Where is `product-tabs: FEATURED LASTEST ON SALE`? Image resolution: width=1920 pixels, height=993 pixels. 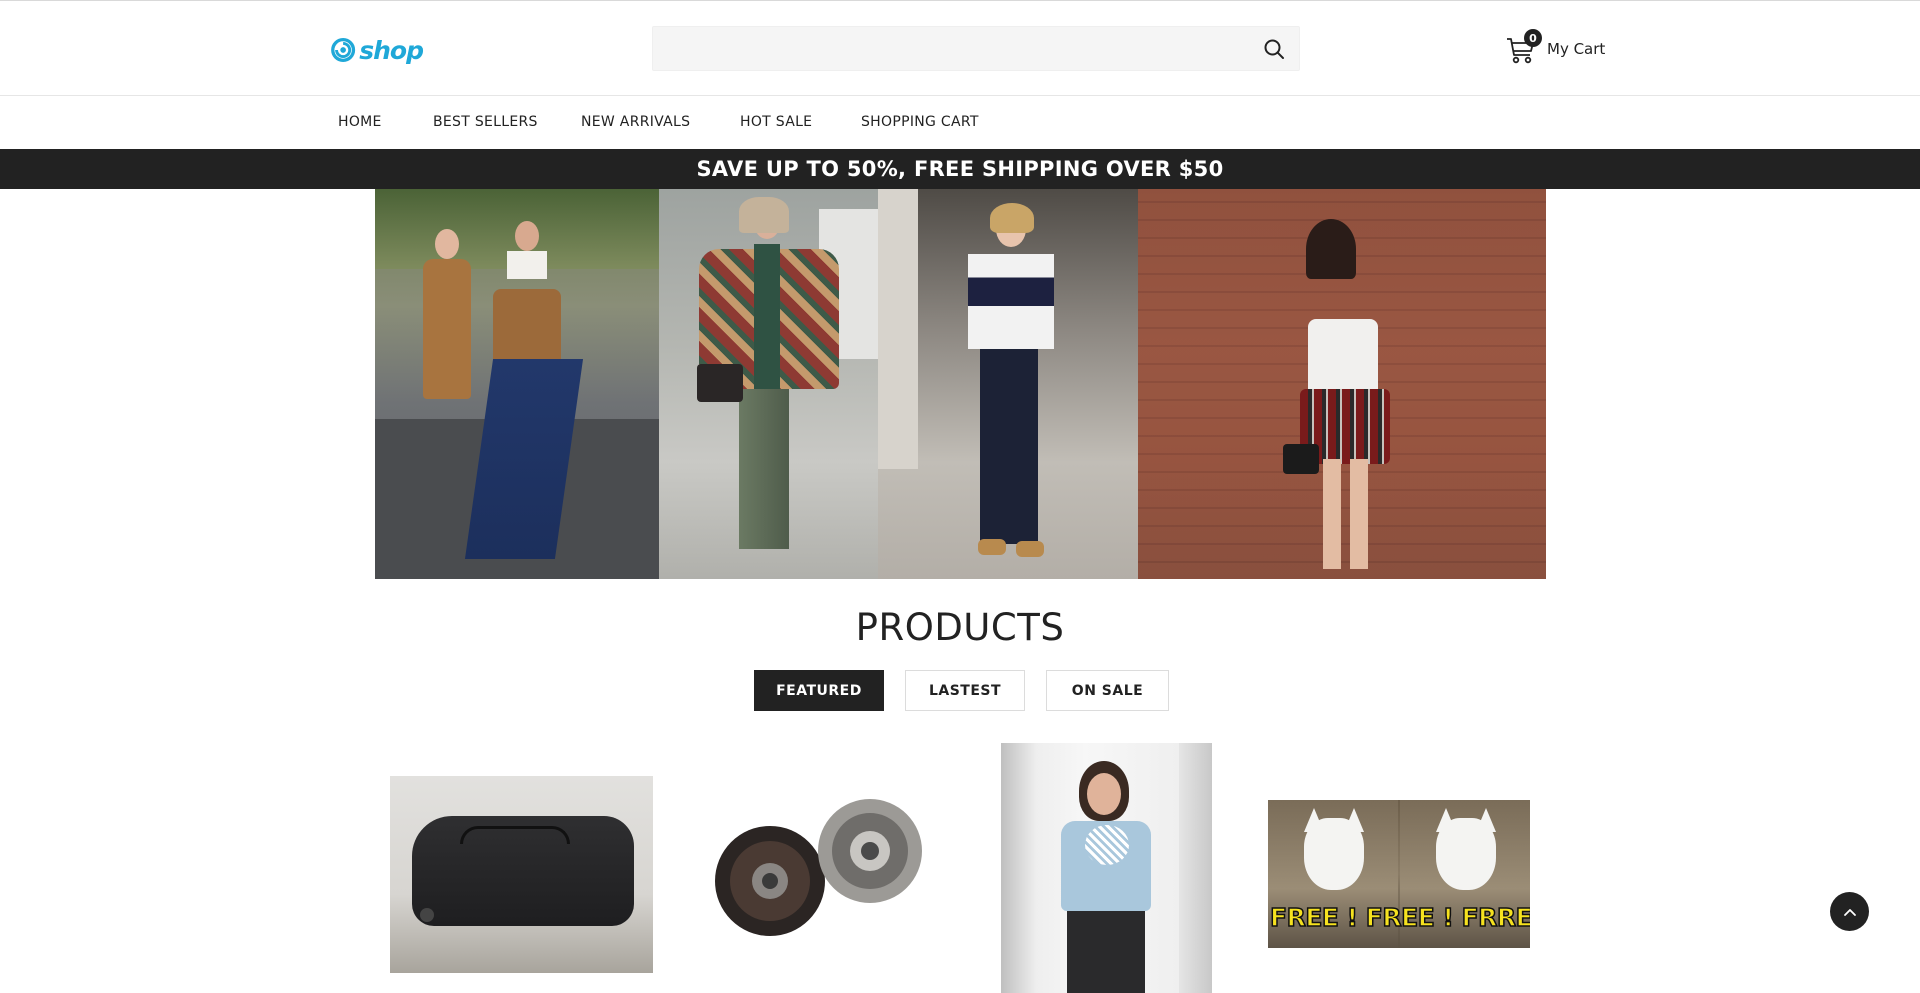
product-tabs: FEATURED LASTEST ON SALE is located at coordinates (961, 690).